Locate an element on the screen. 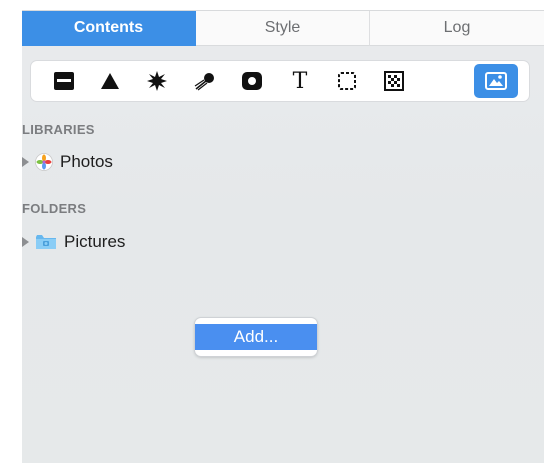 The image size is (544, 463). tab-bar: Contents Style Log is located at coordinates (283, 28).